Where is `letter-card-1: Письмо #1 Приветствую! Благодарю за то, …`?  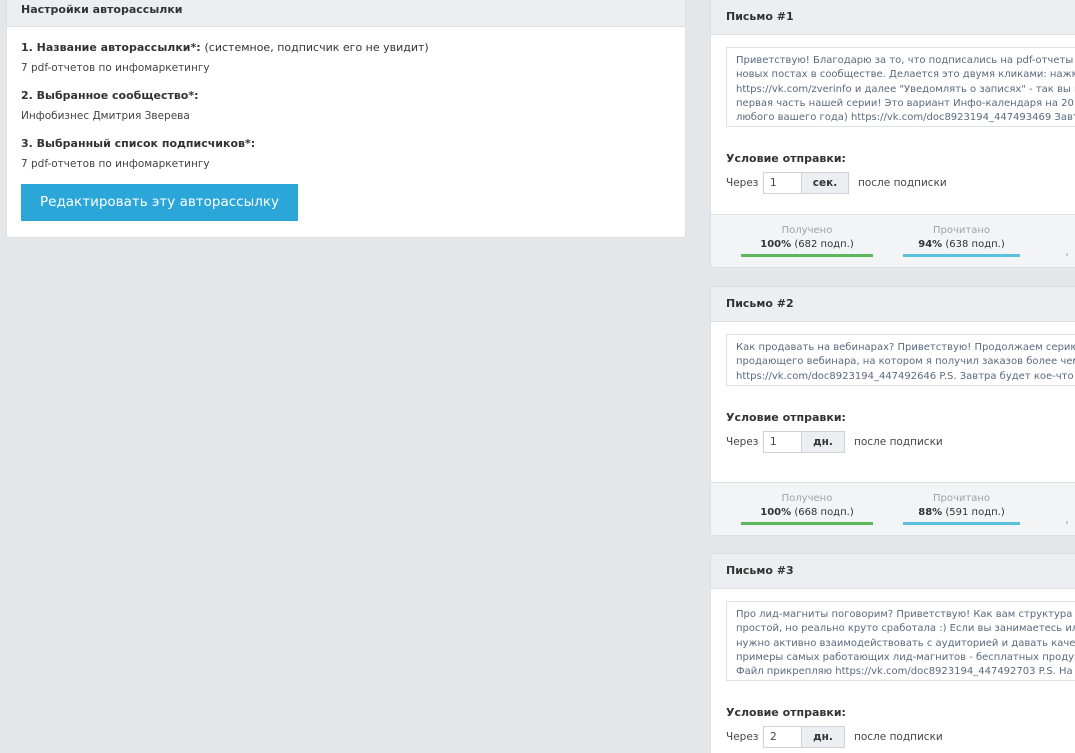 letter-card-1: Письмо #1 Приветствую! Благодарю за то, … is located at coordinates (892, 134).